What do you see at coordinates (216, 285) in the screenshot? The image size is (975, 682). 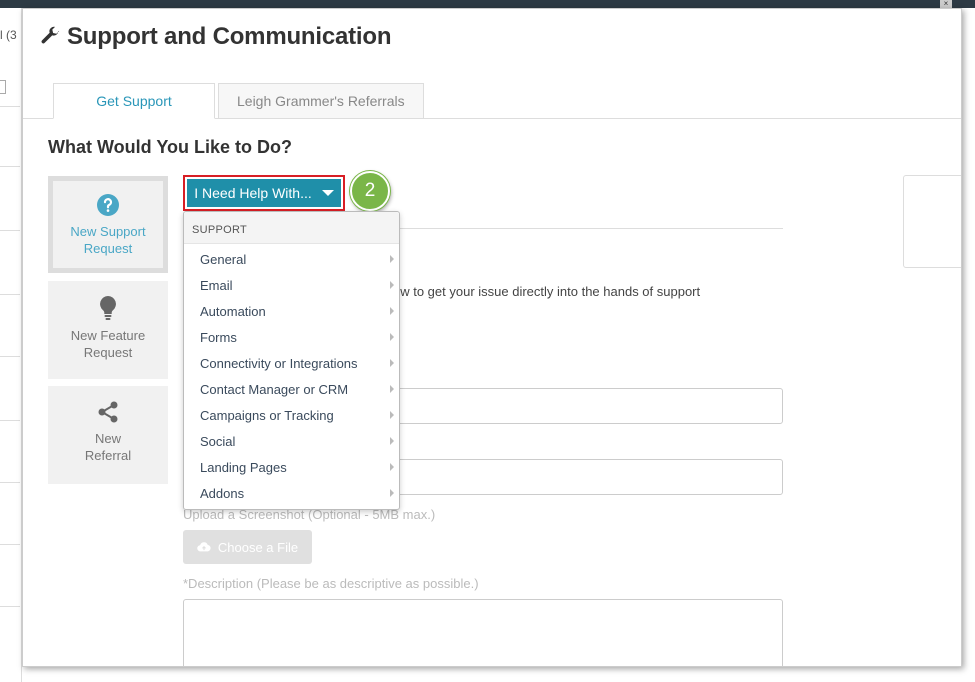 I see `menu-item-label: Email` at bounding box center [216, 285].